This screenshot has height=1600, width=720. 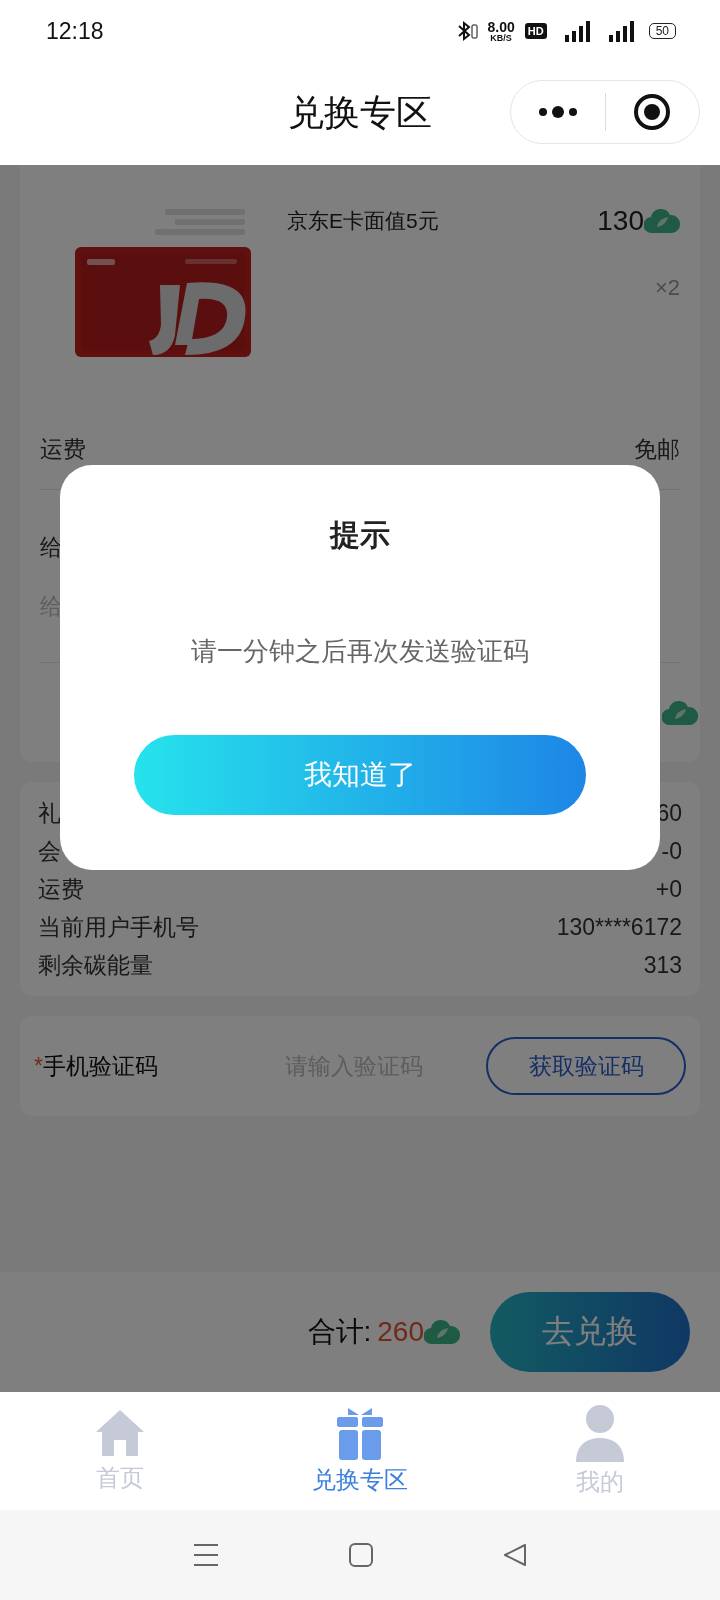 What do you see at coordinates (49, 813) in the screenshot?
I see `summary-label: 礼` at bounding box center [49, 813].